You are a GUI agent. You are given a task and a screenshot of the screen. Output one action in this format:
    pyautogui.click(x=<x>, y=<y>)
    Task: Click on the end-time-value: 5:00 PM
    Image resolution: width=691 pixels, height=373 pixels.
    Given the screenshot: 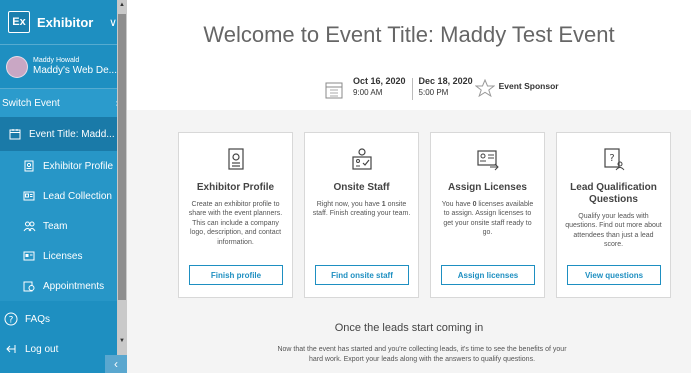 What is the action you would take?
    pyautogui.click(x=433, y=92)
    